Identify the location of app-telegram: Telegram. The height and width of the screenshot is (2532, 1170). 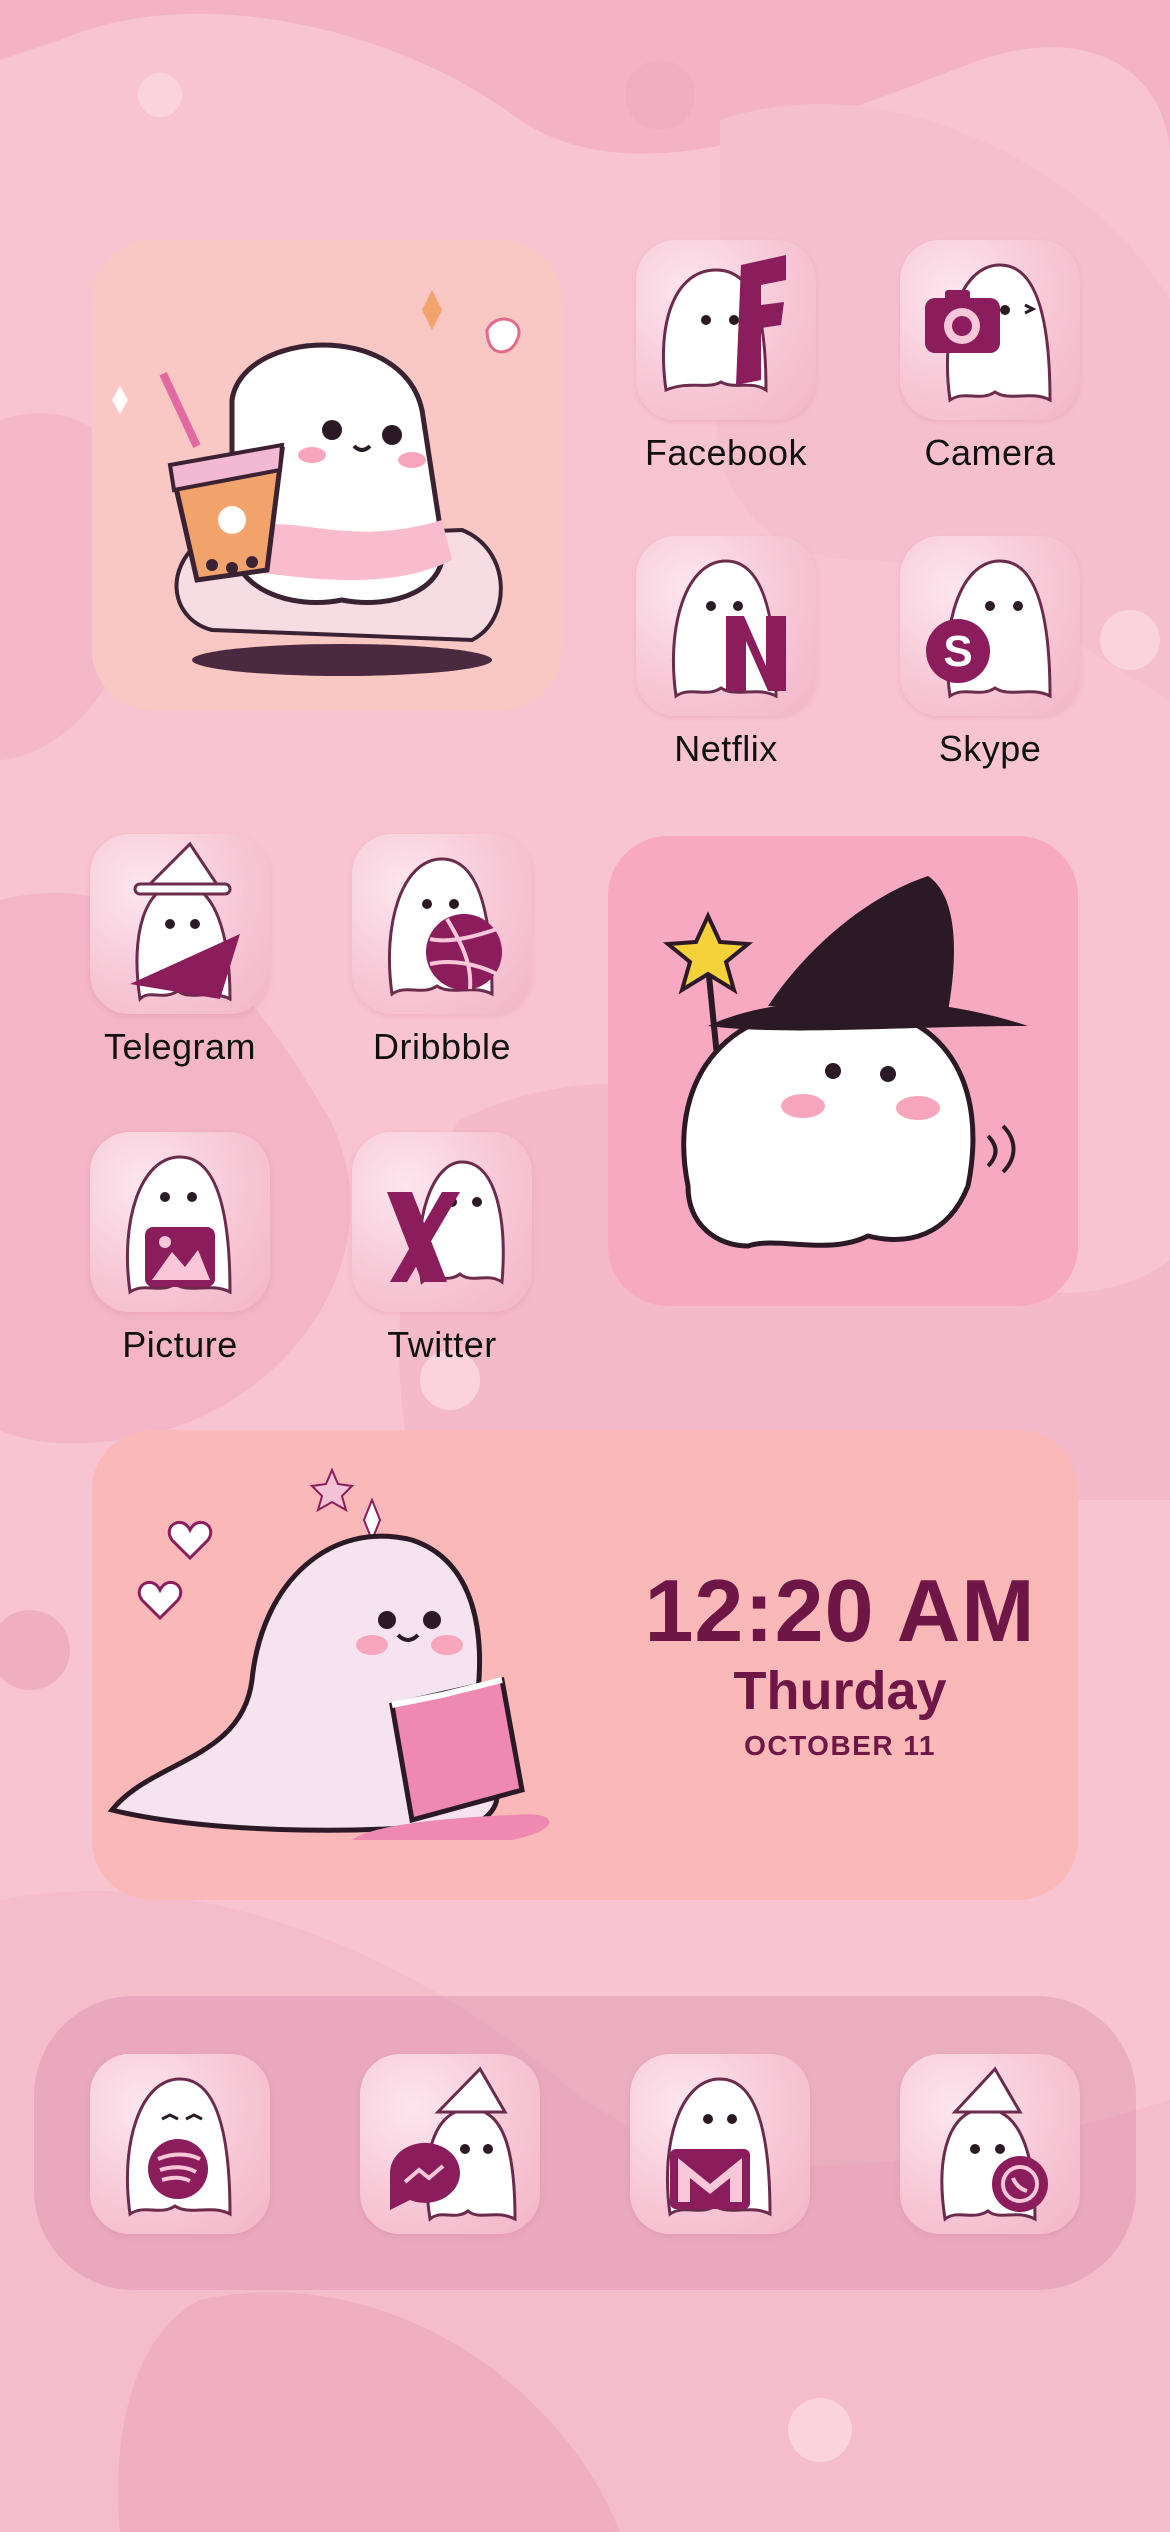
(180, 951).